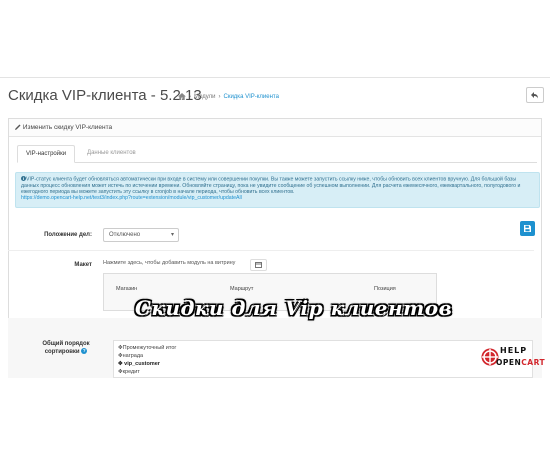 The image size is (550, 450). What do you see at coordinates (46, 154) in the screenshot?
I see `tab-vip-settings: VIP-настройки` at bounding box center [46, 154].